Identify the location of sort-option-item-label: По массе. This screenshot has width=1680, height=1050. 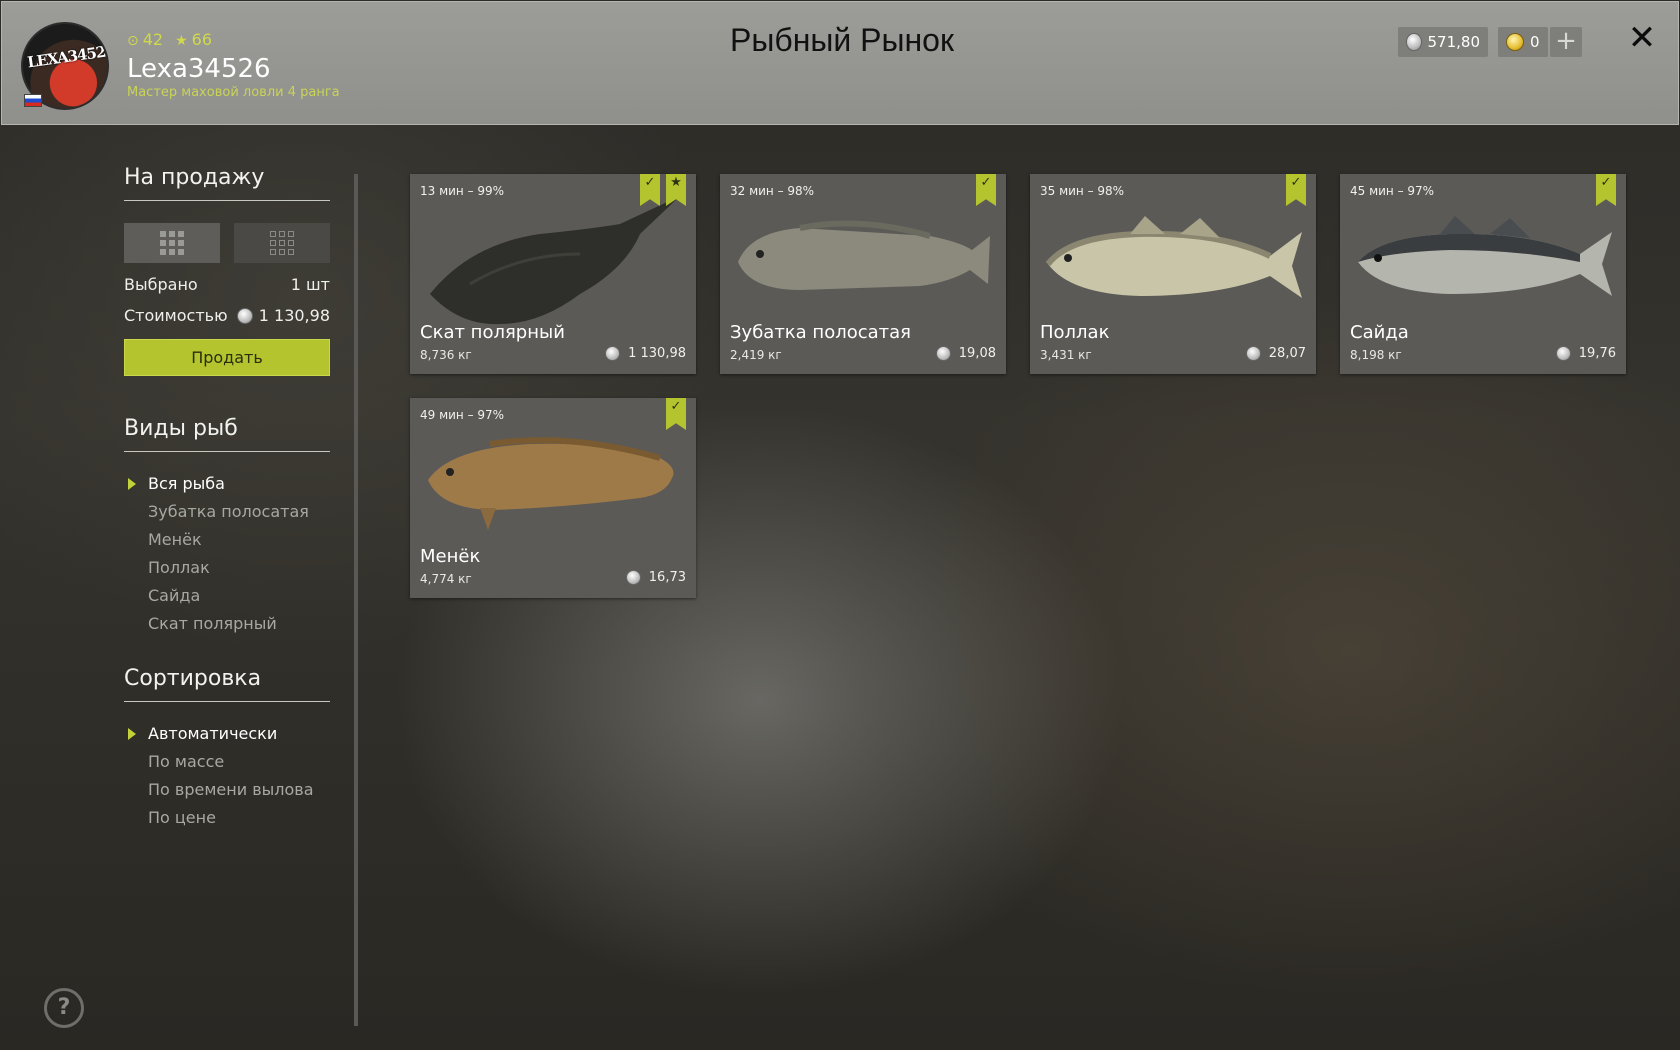
(186, 761).